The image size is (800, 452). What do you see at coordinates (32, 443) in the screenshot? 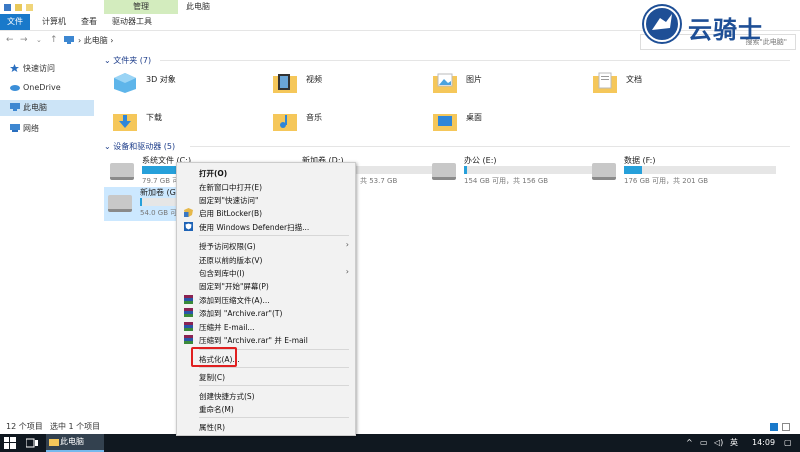
I see `task-view-icon` at bounding box center [32, 443].